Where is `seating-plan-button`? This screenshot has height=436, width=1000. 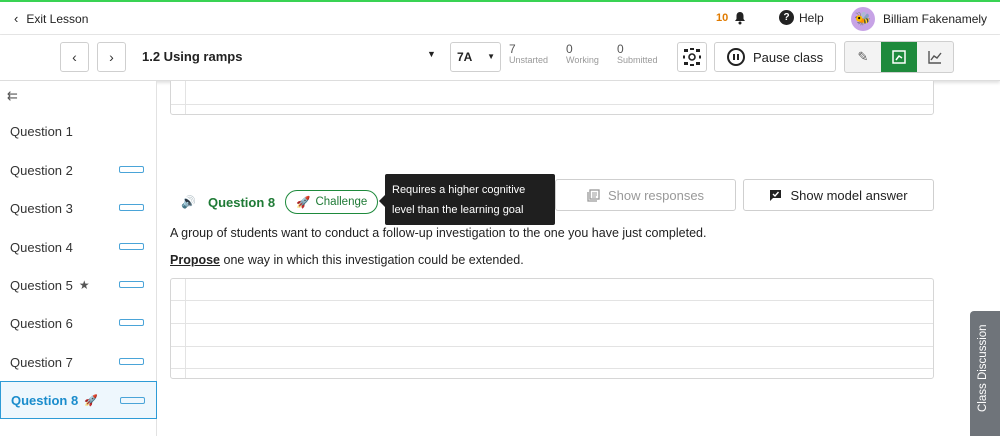 seating-plan-button is located at coordinates (692, 57).